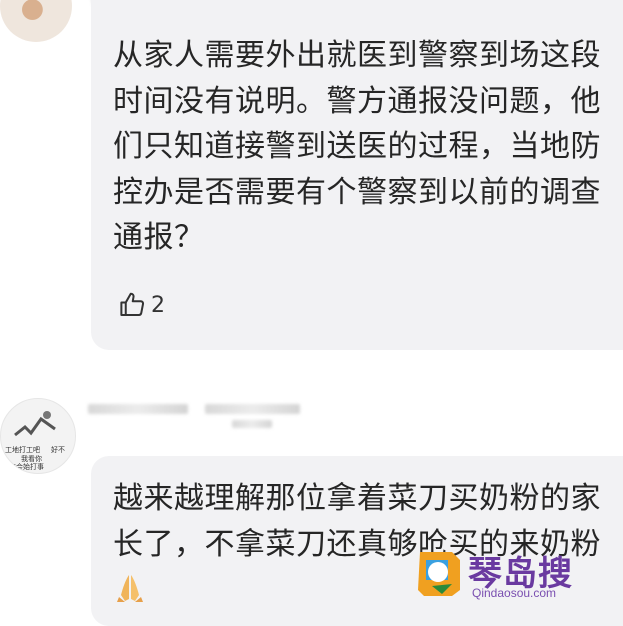 The height and width of the screenshot is (626, 623). What do you see at coordinates (132, 304) in the screenshot?
I see `thumbs-up-icon` at bounding box center [132, 304].